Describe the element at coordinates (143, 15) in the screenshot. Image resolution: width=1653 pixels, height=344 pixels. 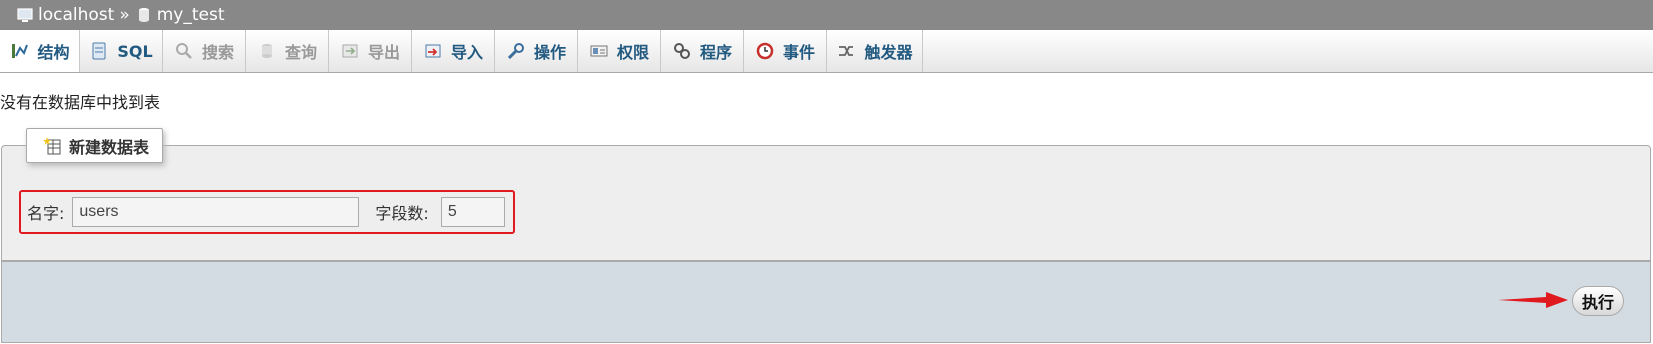
I see `database-icon` at that location.